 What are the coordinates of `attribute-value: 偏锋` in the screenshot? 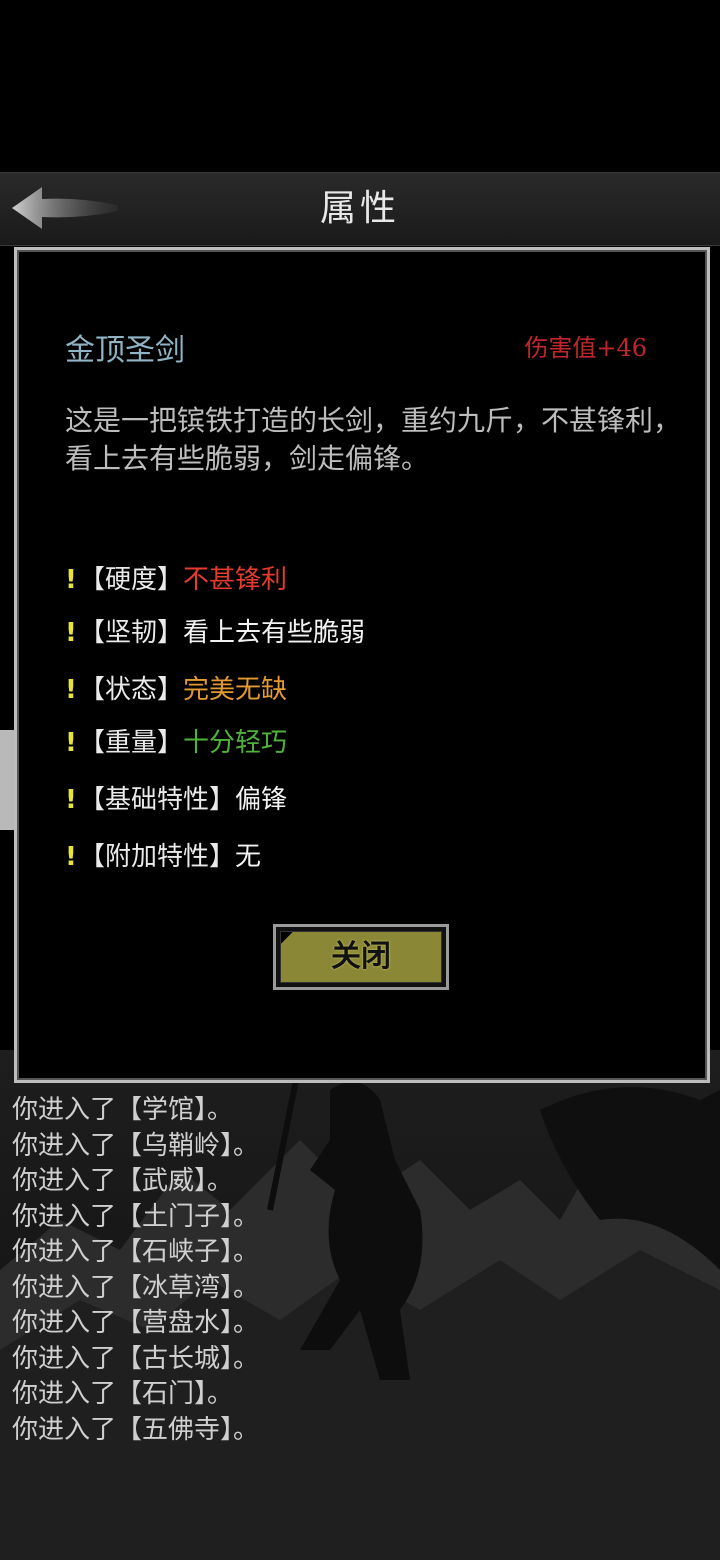 It's located at (261, 800).